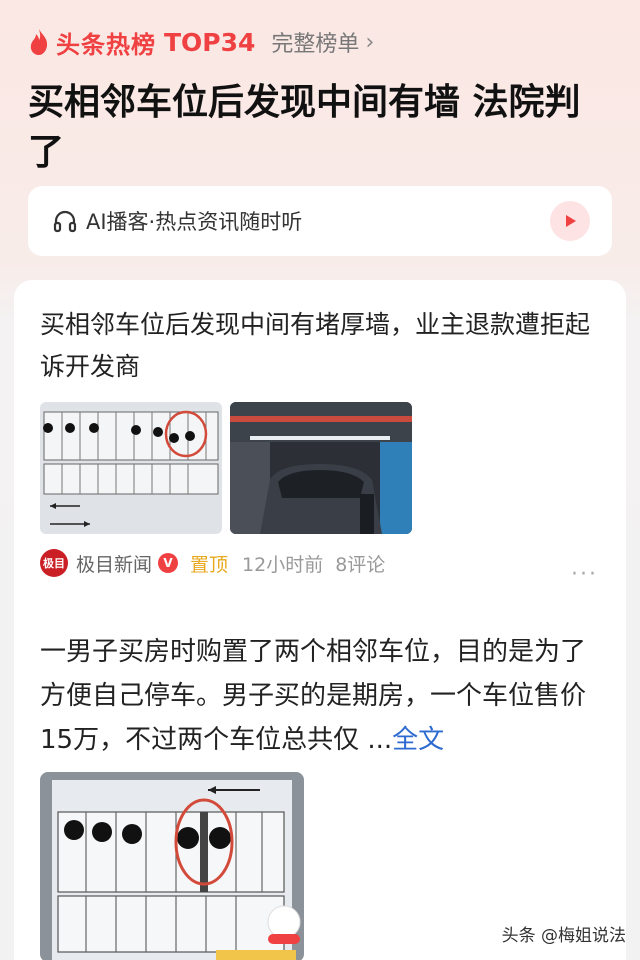 The height and width of the screenshot is (960, 640). Describe the element at coordinates (194, 222) in the screenshot. I see `podcast-label: AI播客·热点资讯随时听` at that location.